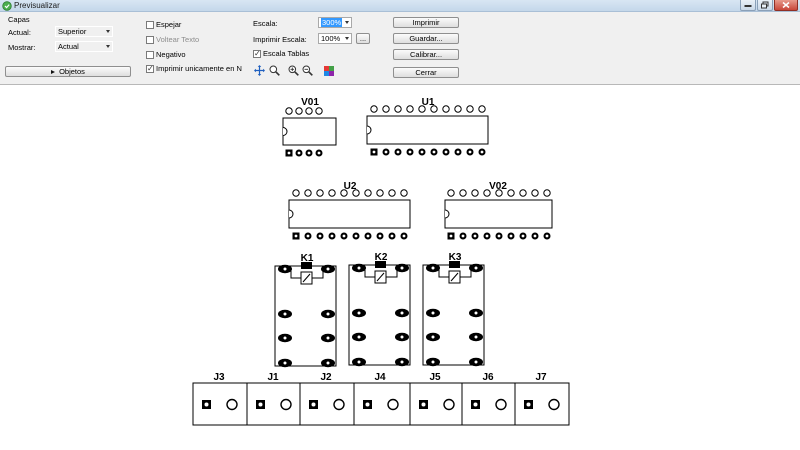 Image resolution: width=800 pixels, height=450 pixels. I want to click on espejar-checkbox: Espejar, so click(163, 24).